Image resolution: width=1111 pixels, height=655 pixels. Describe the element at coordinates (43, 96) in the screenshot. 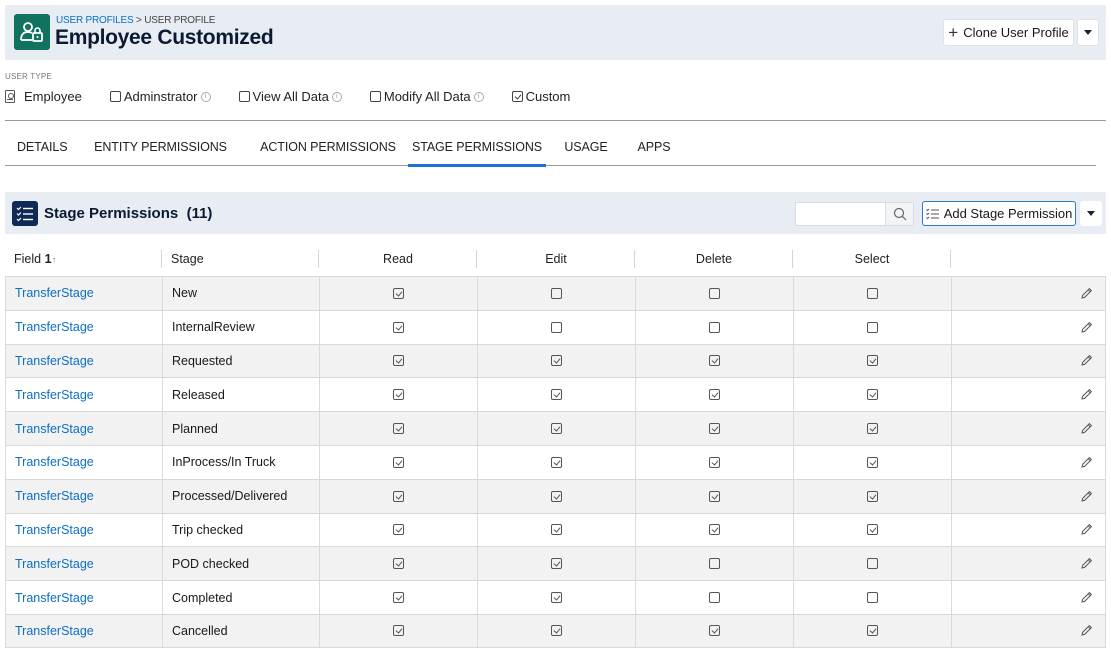

I see `user-type-value: Employee` at that location.